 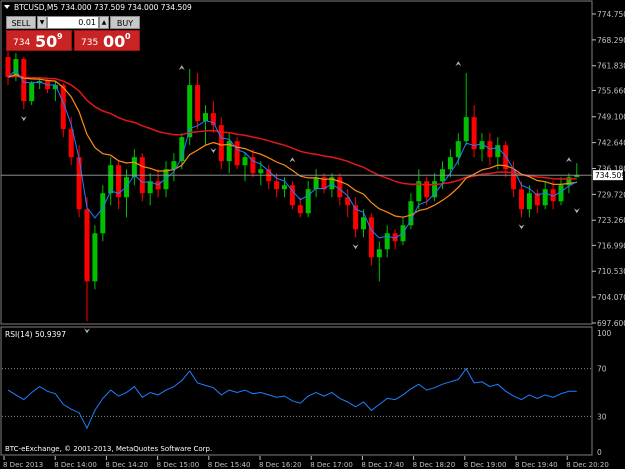 I want to click on sell-button: SELL, so click(x=21, y=22).